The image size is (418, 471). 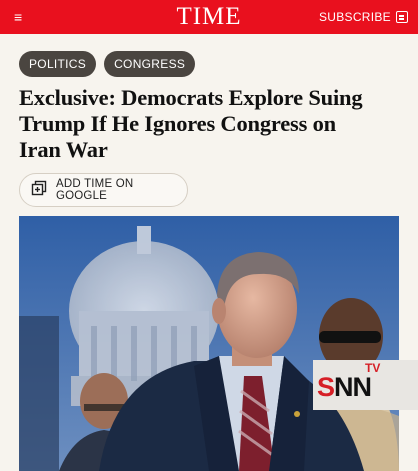 I want to click on add-source-icon, so click(x=39, y=190).